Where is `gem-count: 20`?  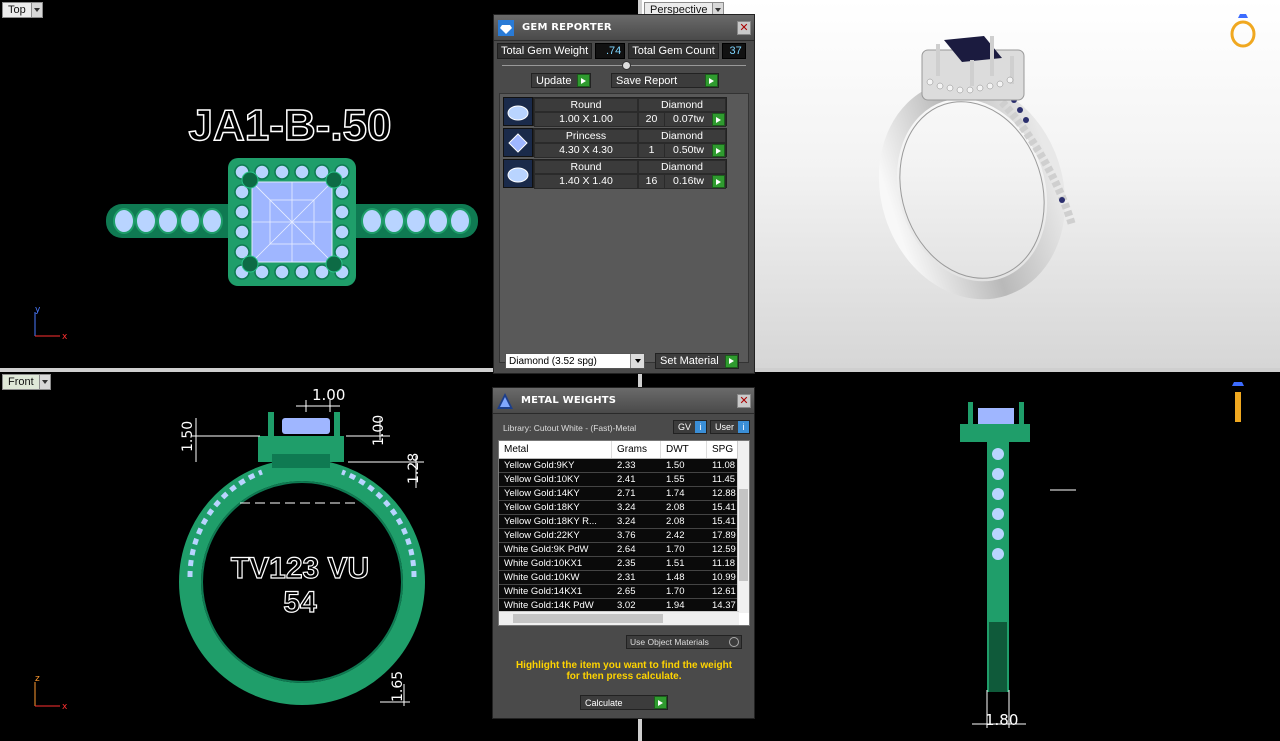
gem-count: 20 is located at coordinates (652, 119).